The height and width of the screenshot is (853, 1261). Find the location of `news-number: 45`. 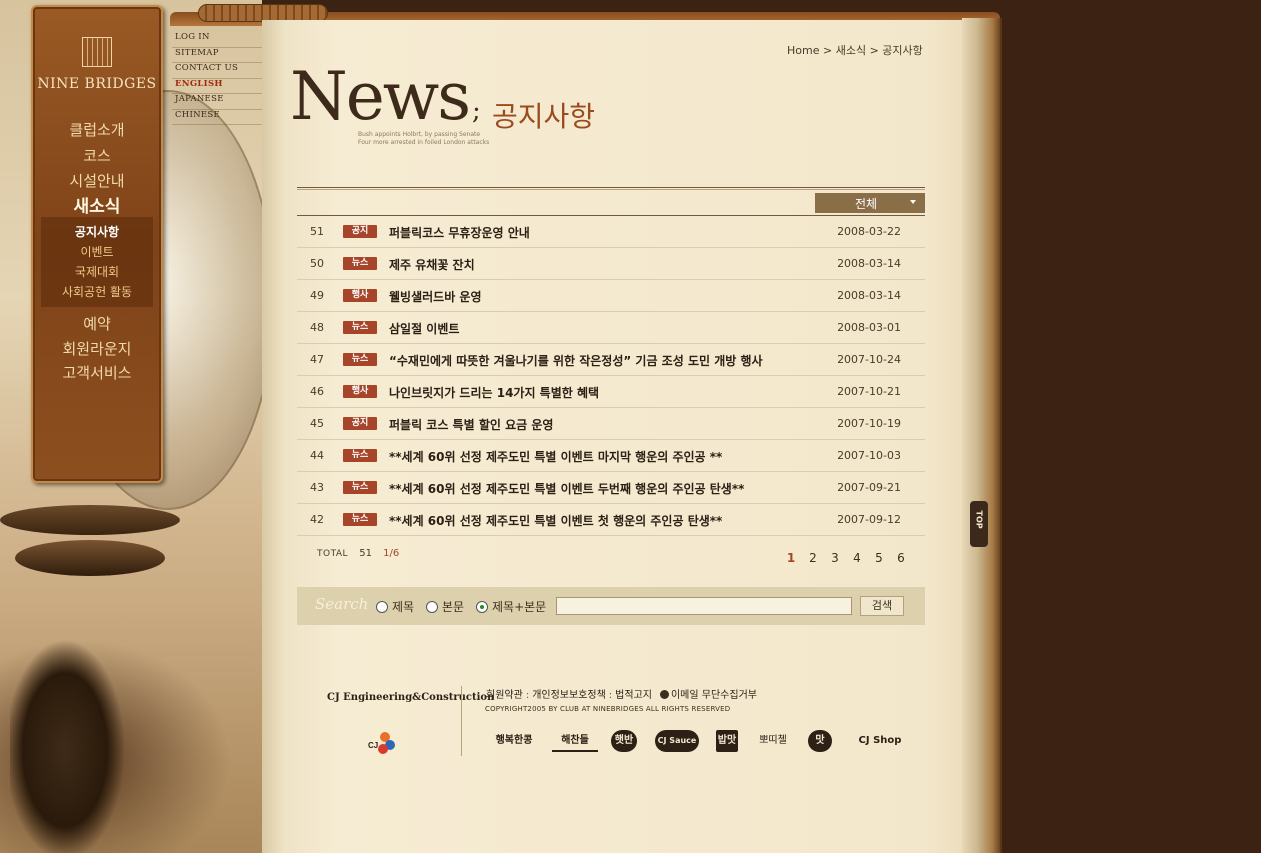

news-number: 45 is located at coordinates (317, 423).